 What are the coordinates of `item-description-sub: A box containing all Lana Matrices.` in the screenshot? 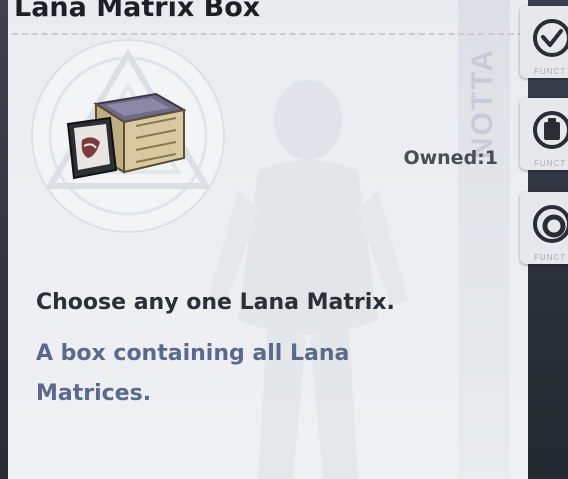 It's located at (193, 373).